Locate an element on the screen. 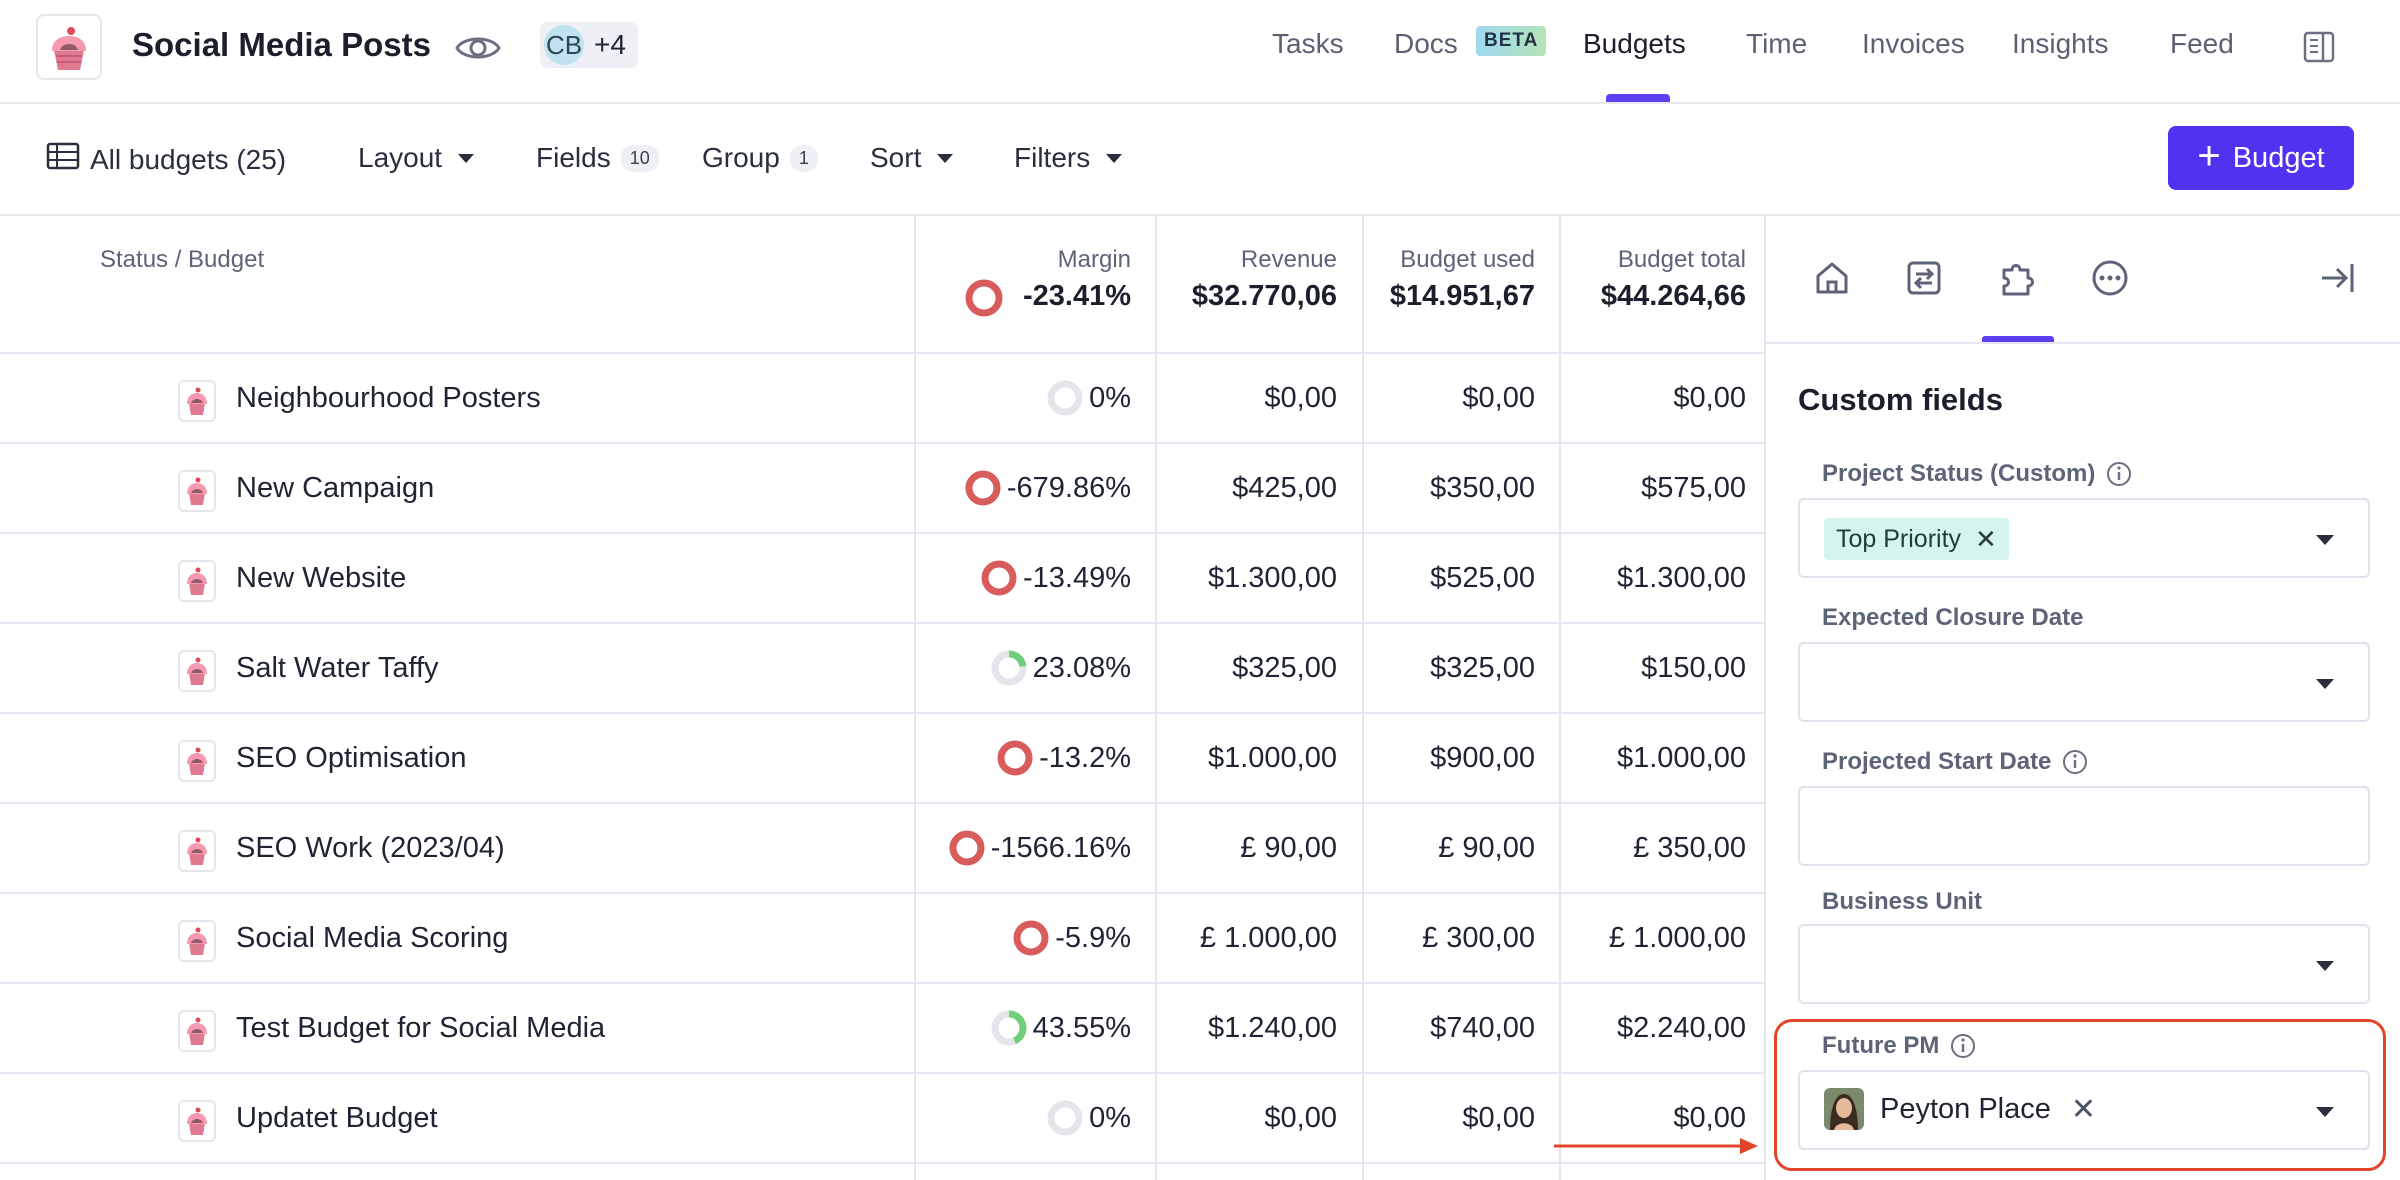 This screenshot has height=1180, width=2400. home-icon is located at coordinates (1832, 278).